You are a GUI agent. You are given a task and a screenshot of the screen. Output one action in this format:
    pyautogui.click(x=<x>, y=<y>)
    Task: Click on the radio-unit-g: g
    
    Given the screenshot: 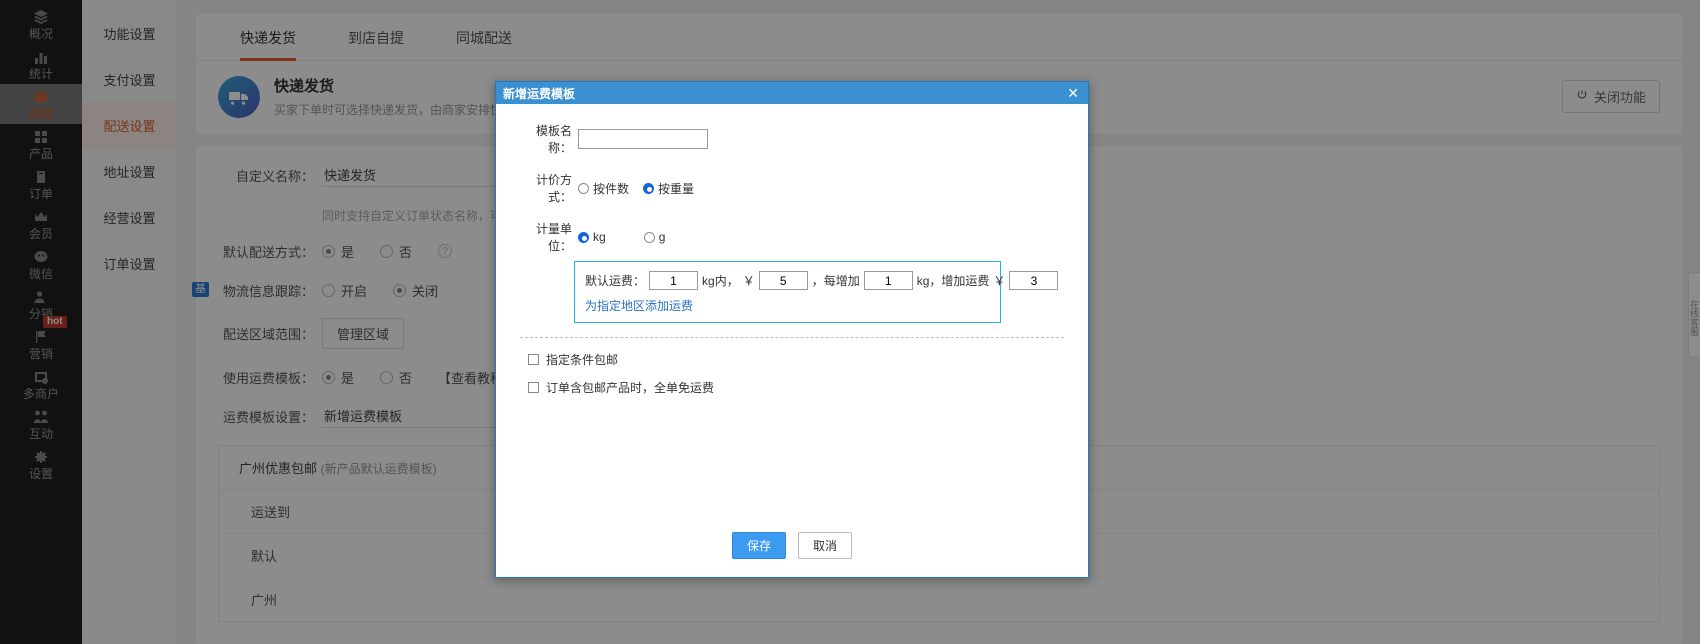 What is the action you would take?
    pyautogui.click(x=654, y=237)
    